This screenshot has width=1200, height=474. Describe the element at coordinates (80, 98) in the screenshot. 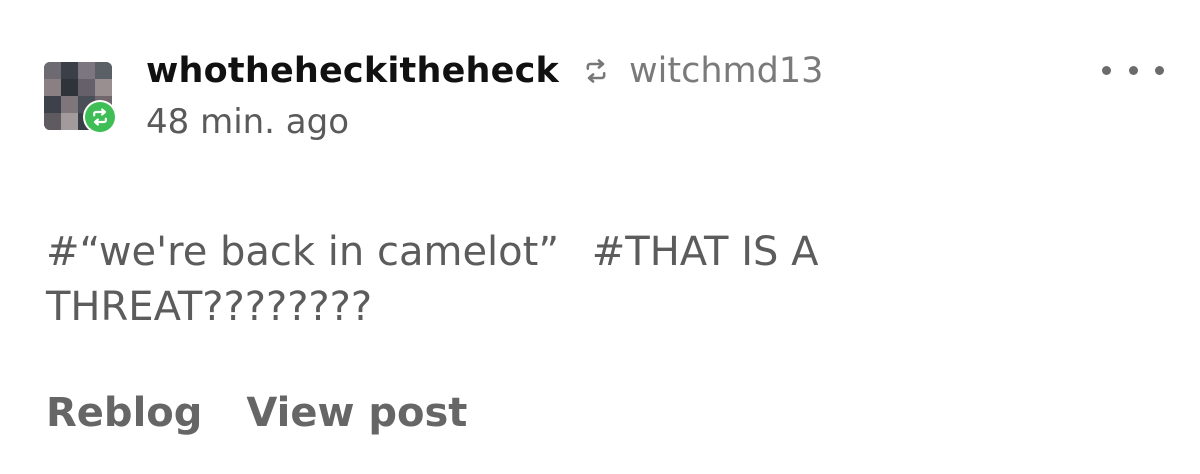

I see `avatar-container` at that location.